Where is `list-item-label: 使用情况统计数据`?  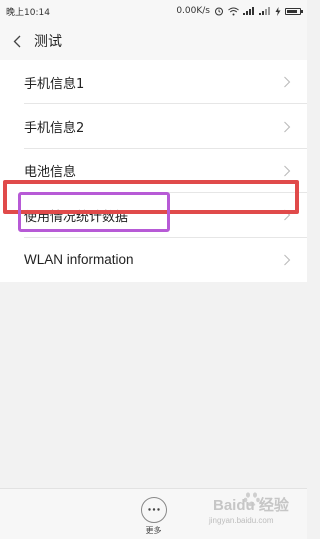
list-item-label: 使用情况统计数据 is located at coordinates (76, 217).